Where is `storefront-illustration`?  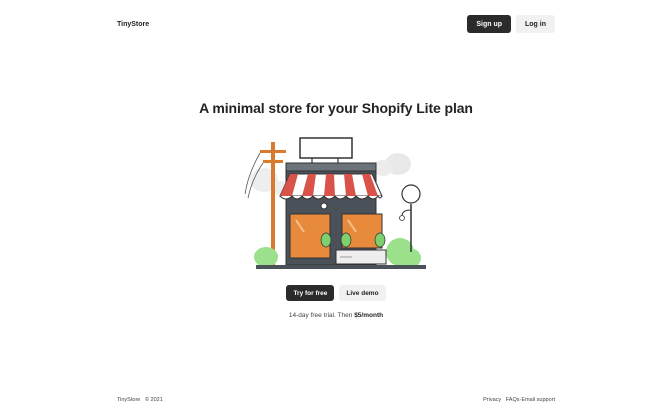
storefront-illustration is located at coordinates (335, 203).